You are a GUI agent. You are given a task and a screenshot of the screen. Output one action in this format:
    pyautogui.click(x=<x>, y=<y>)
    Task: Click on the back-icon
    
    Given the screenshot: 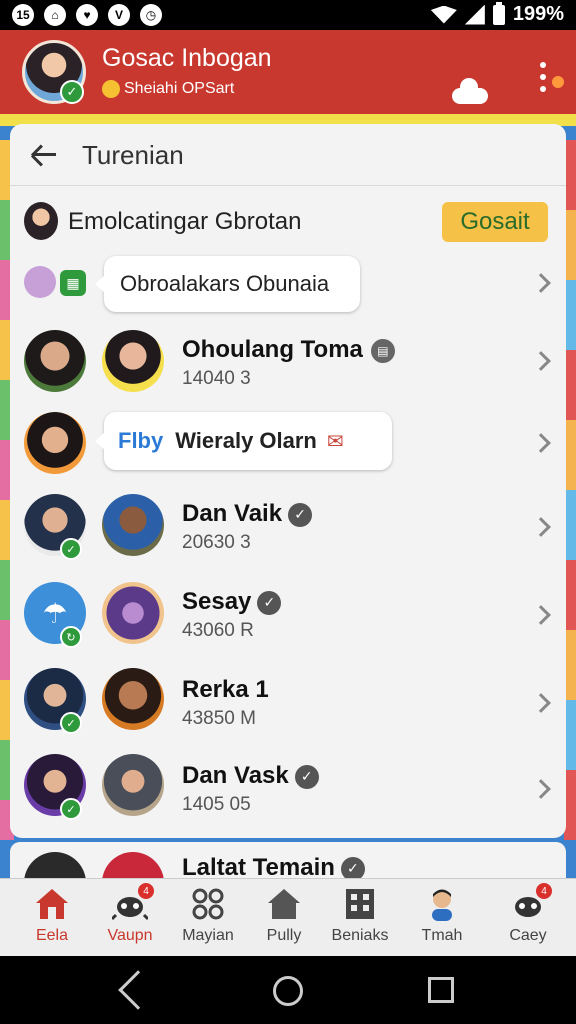 What is the action you would take?
    pyautogui.click(x=138, y=990)
    